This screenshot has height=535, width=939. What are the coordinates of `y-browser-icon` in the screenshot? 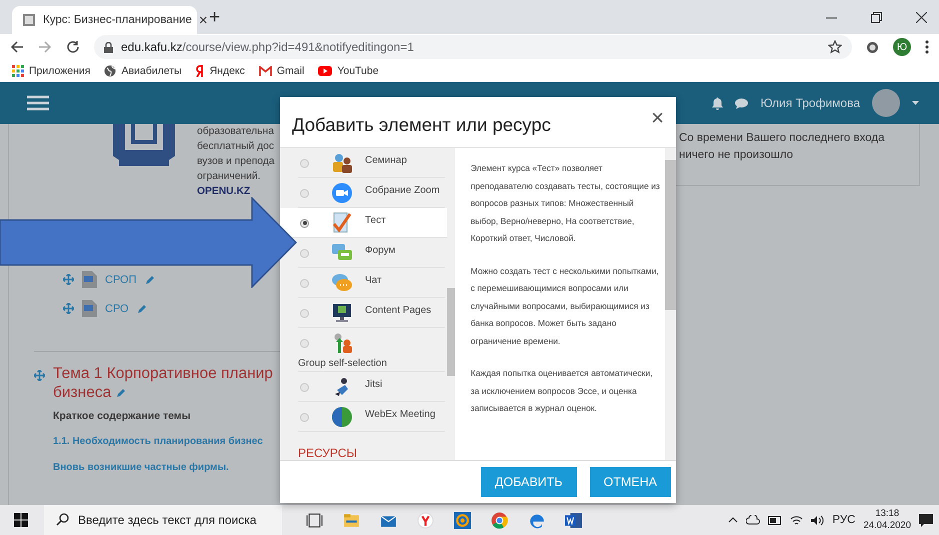 It's located at (425, 520).